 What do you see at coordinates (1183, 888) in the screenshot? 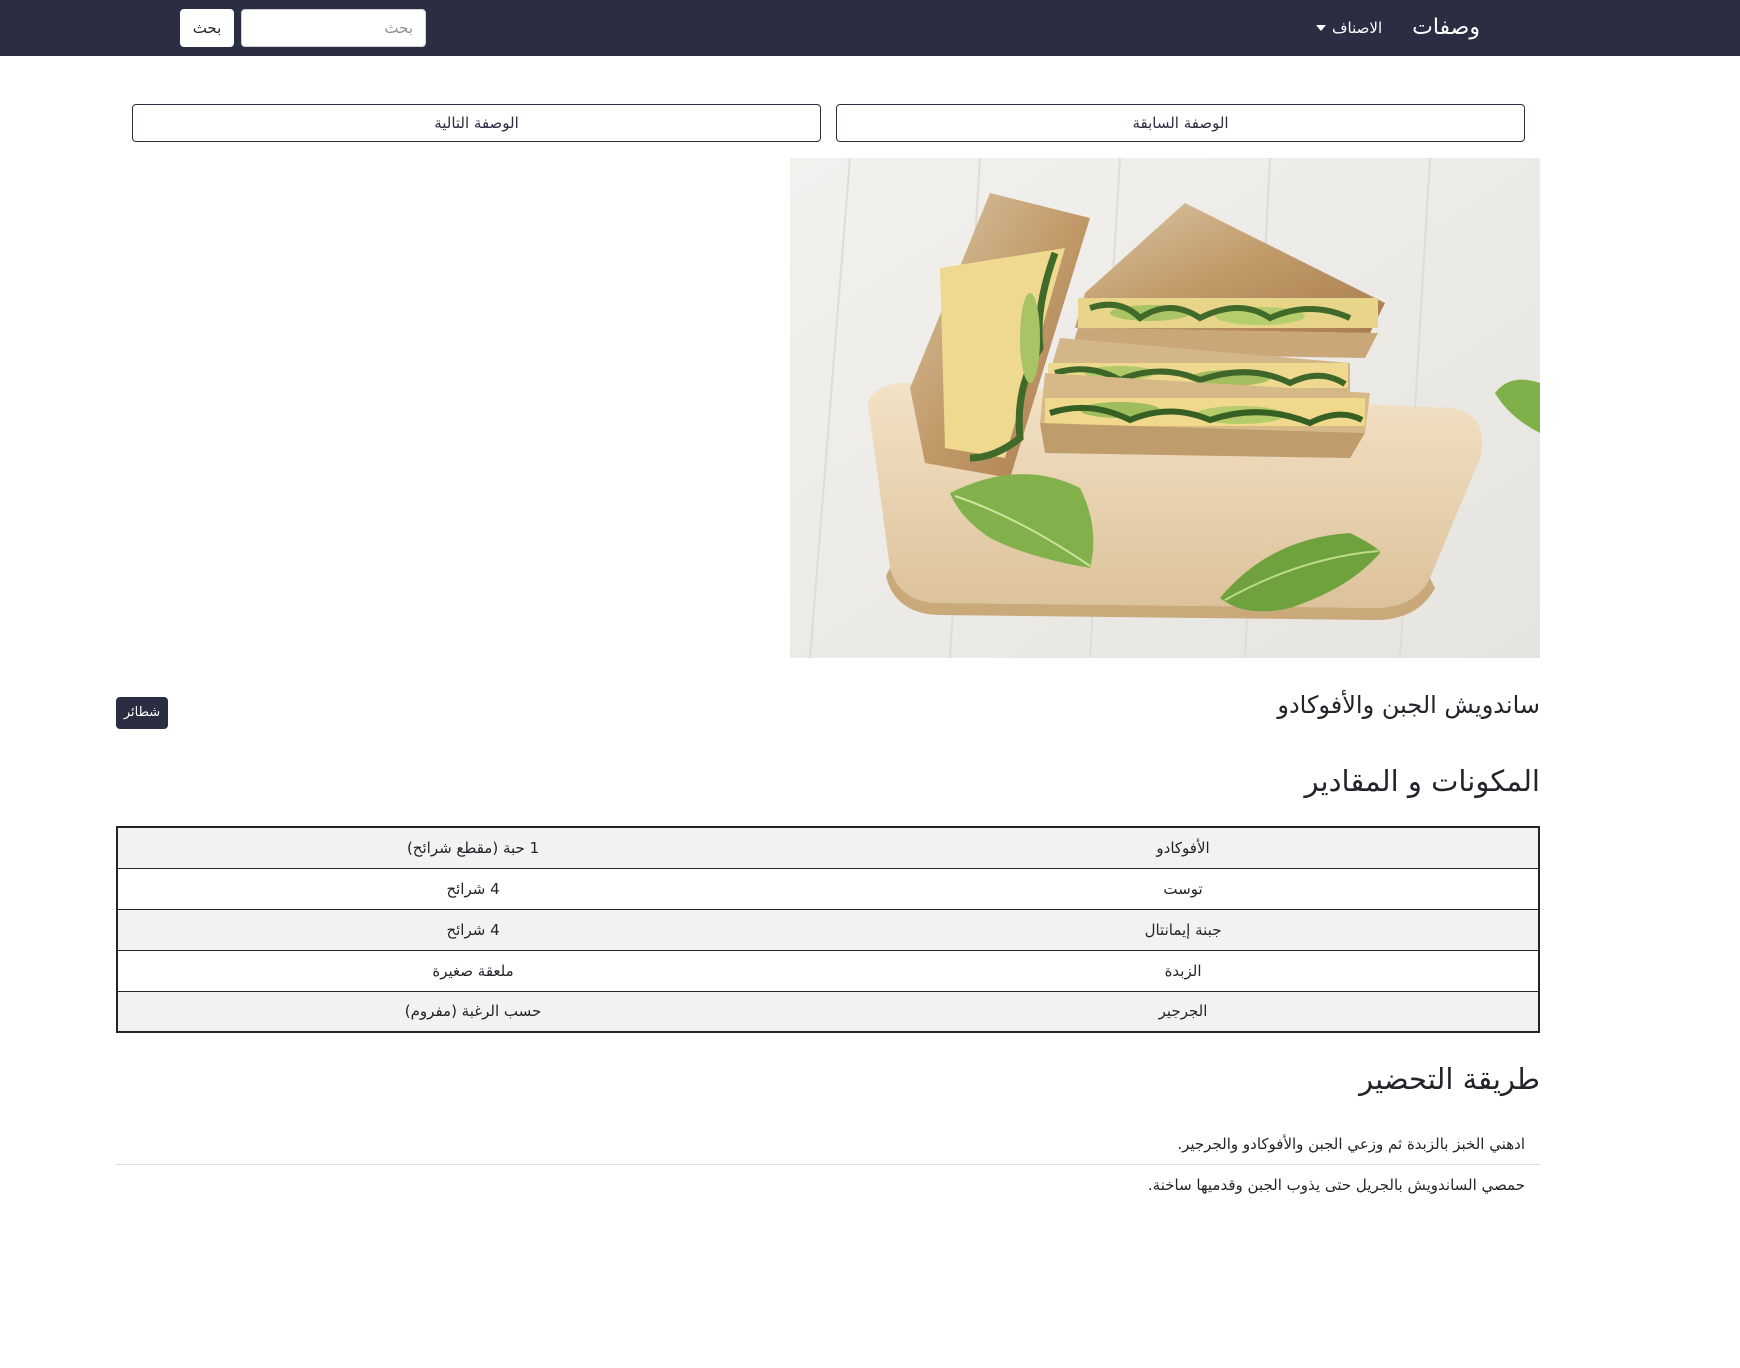
I see `ingredient-name: توست` at bounding box center [1183, 888].